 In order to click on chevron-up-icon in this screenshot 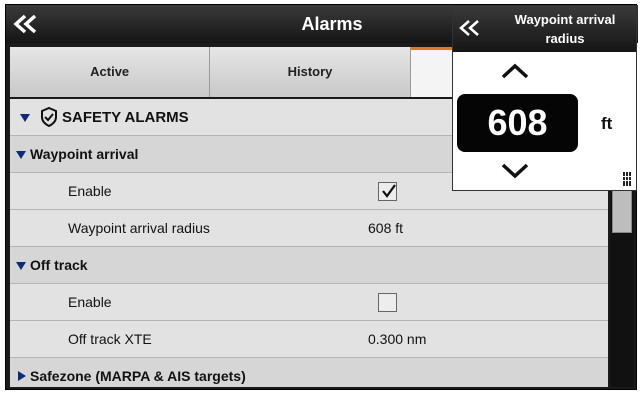, I will do `click(515, 71)`.